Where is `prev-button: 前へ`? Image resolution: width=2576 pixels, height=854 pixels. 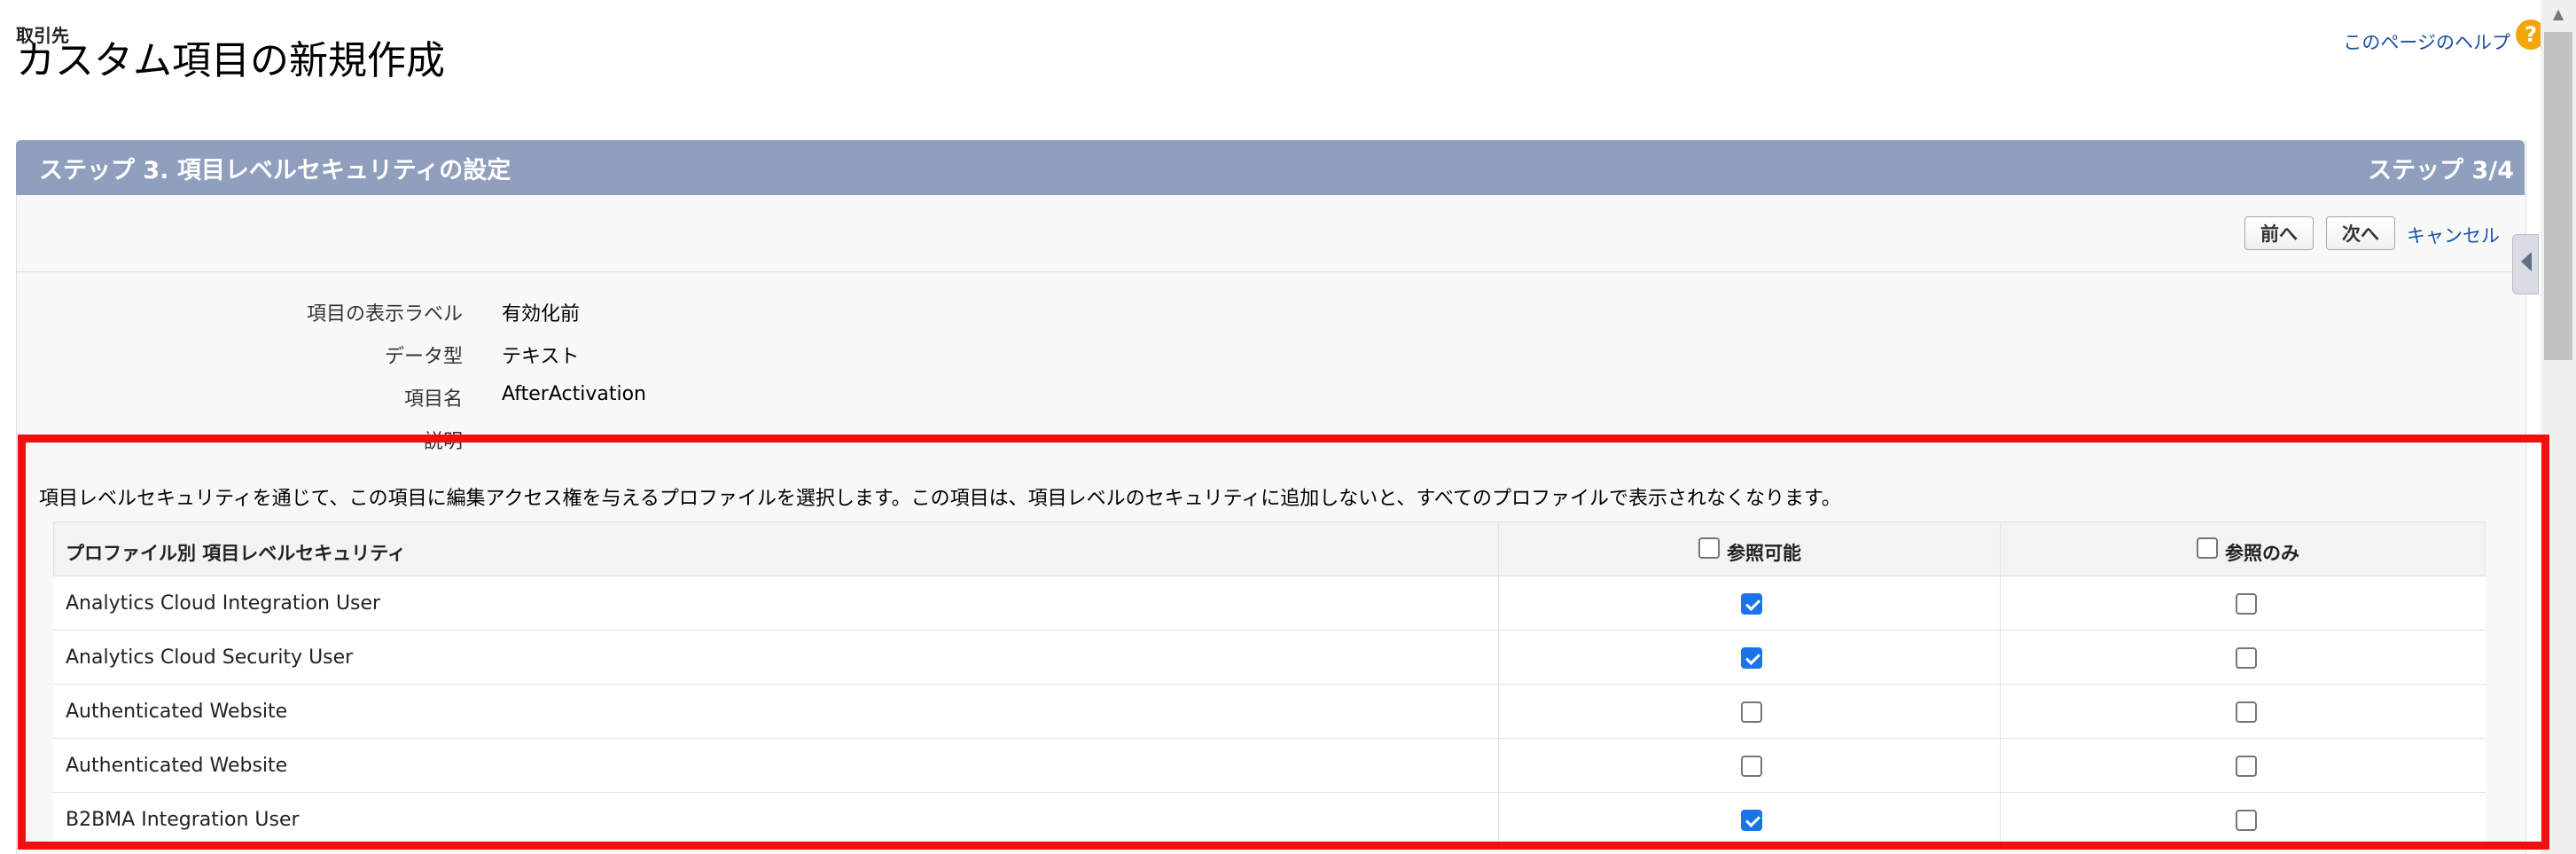 prev-button: 前へ is located at coordinates (2279, 233).